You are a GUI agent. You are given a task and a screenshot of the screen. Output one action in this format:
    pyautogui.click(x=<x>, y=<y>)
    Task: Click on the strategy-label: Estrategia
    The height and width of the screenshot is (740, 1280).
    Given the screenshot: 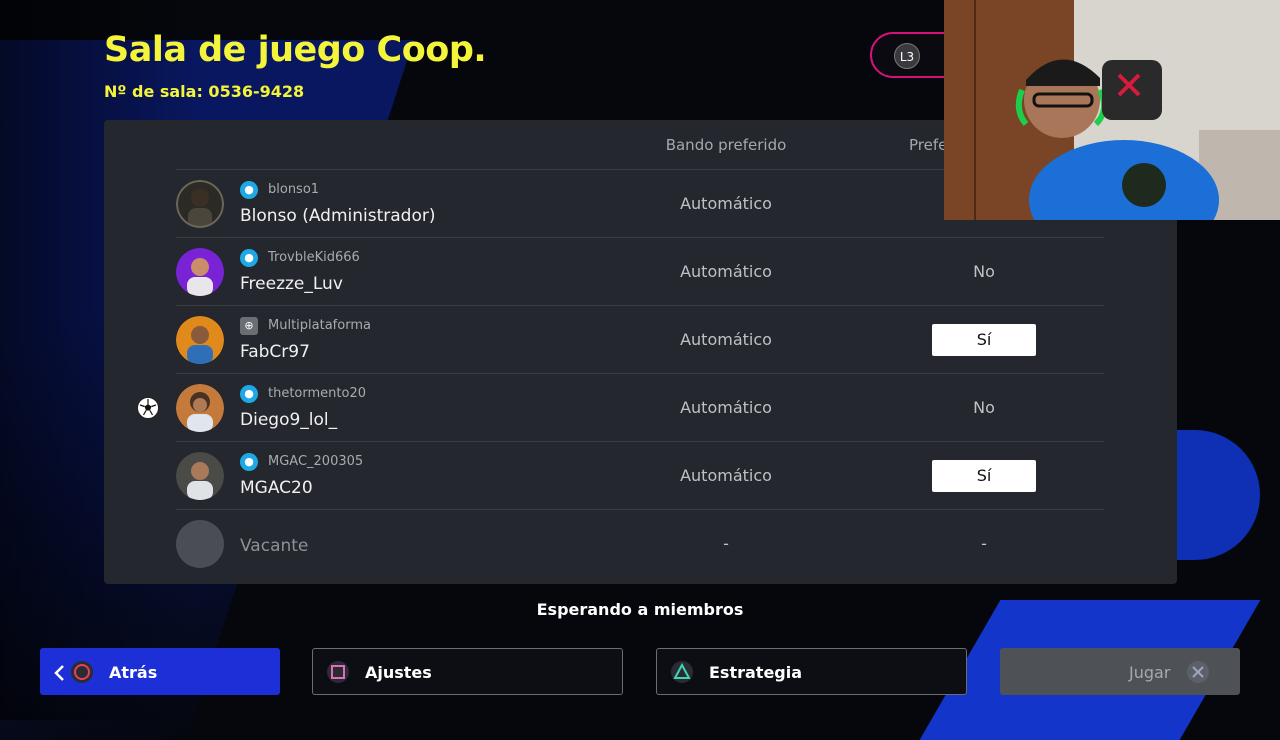 What is the action you would take?
    pyautogui.click(x=756, y=672)
    